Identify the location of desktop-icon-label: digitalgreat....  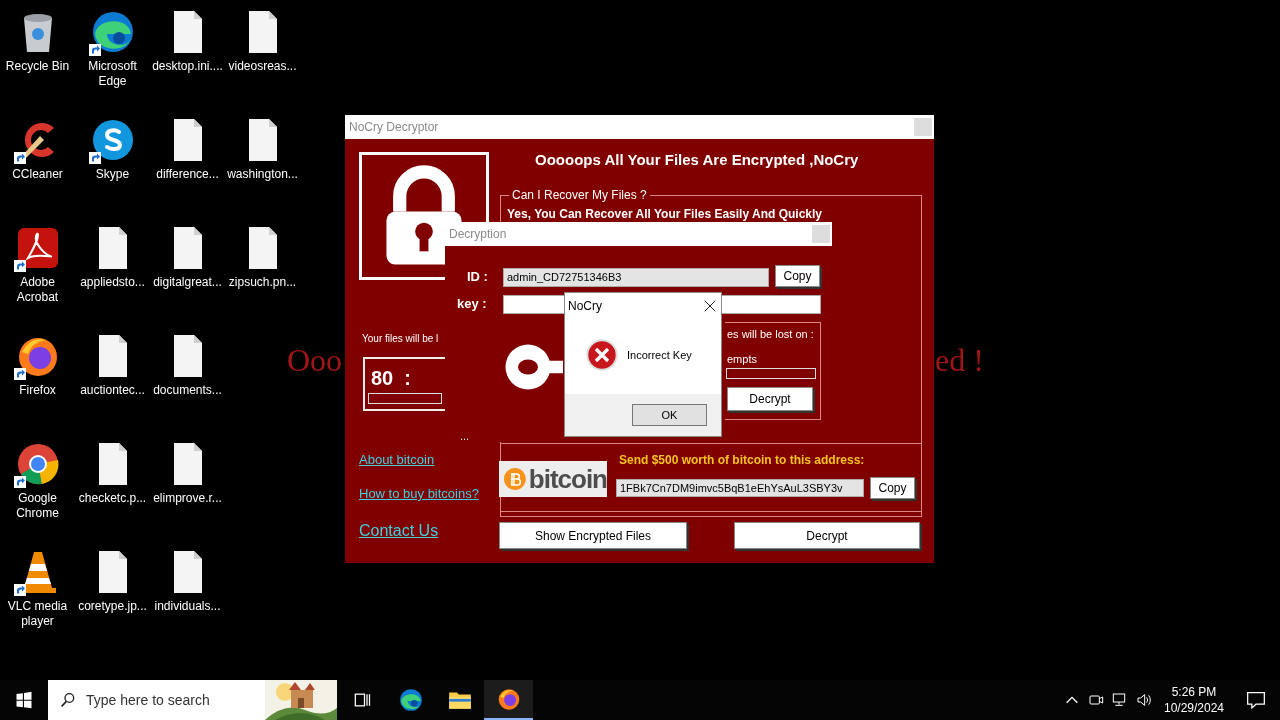
(187, 282).